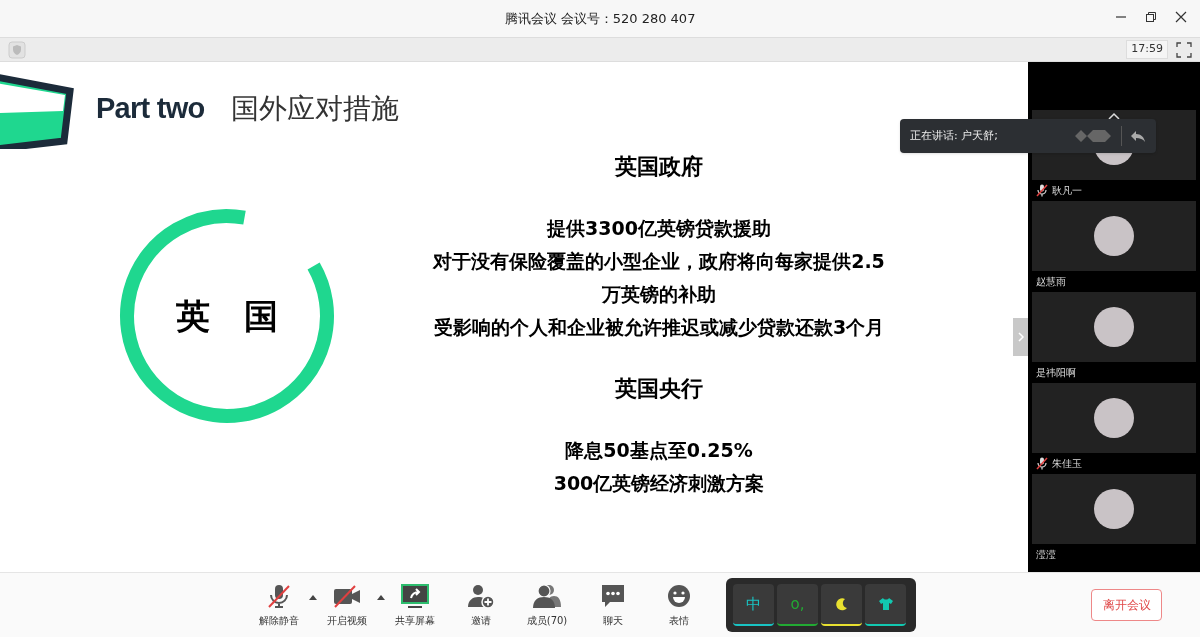 The width and height of the screenshot is (1200, 637). I want to click on slide-text-line: 对于没有保险覆盖的小型企业，政府将向每家提供2.5, so click(659, 261).